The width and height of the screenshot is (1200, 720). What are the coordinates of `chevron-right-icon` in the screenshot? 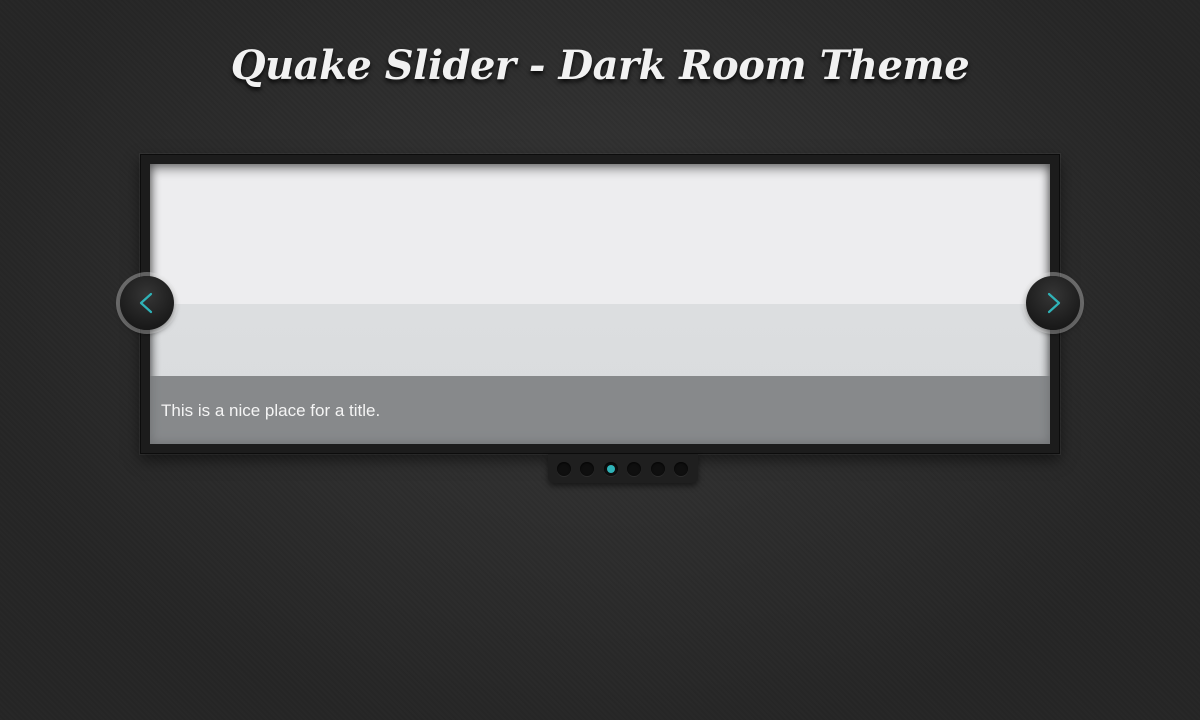 It's located at (1054, 303).